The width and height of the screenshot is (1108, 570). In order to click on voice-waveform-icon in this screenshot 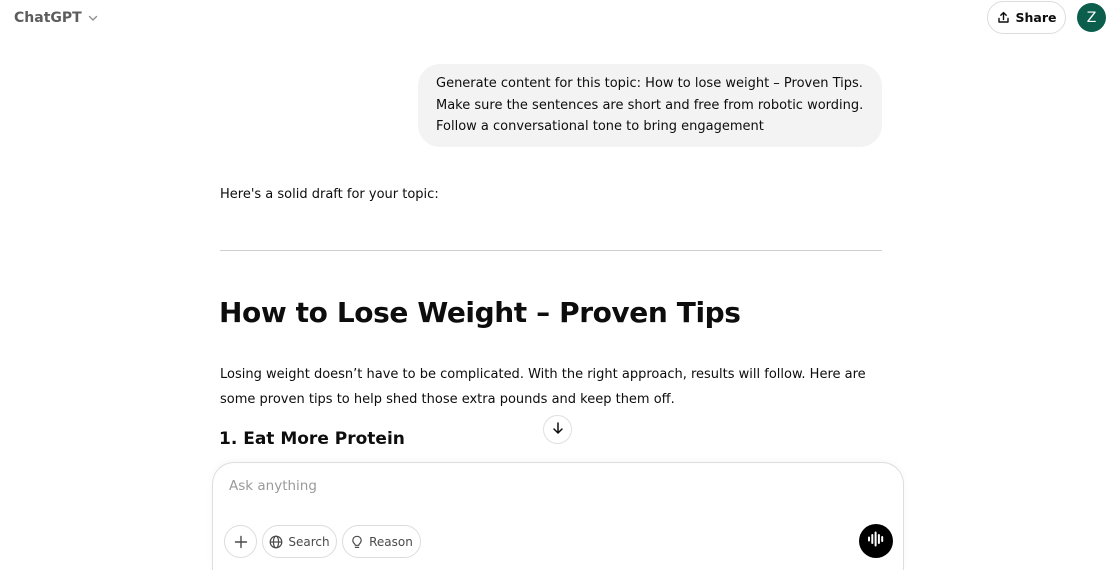, I will do `click(876, 541)`.